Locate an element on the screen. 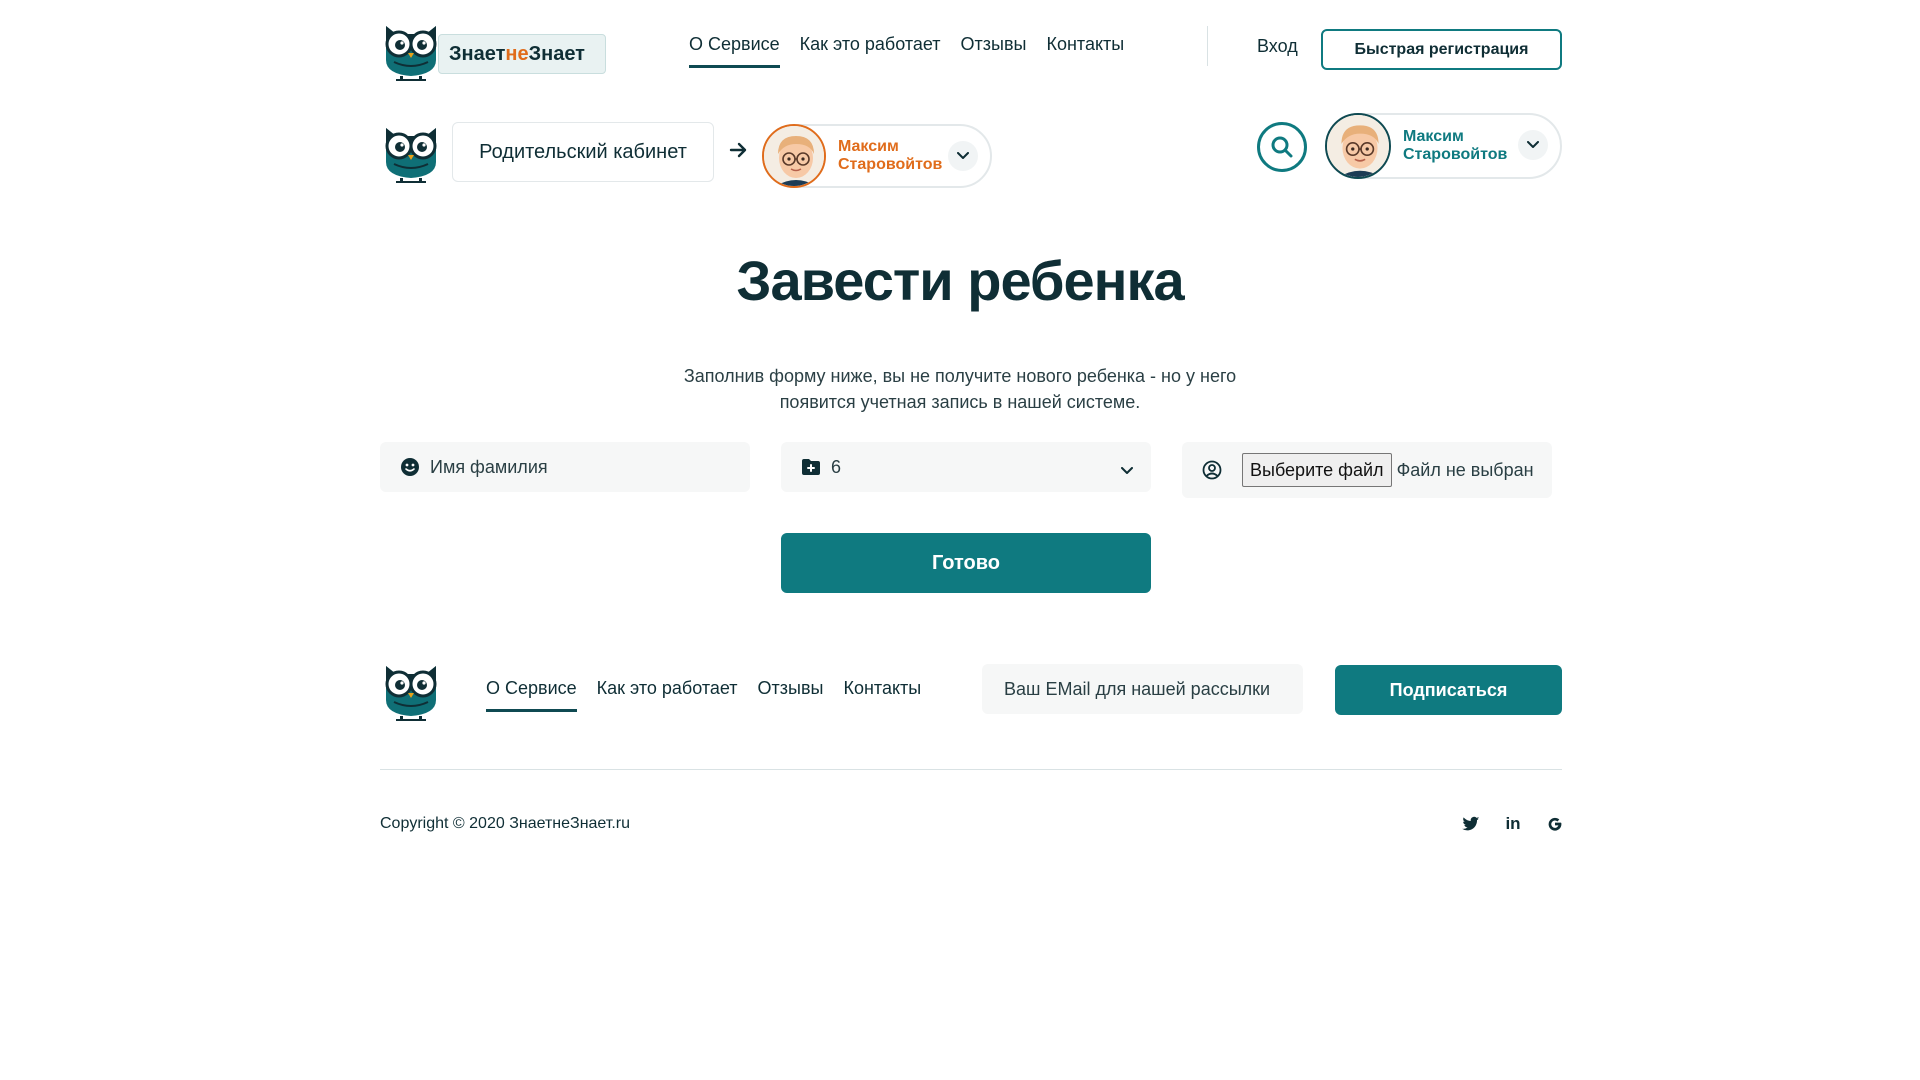 The image size is (1920, 1080). child-name: Максим Старовойтов is located at coordinates (893, 156).